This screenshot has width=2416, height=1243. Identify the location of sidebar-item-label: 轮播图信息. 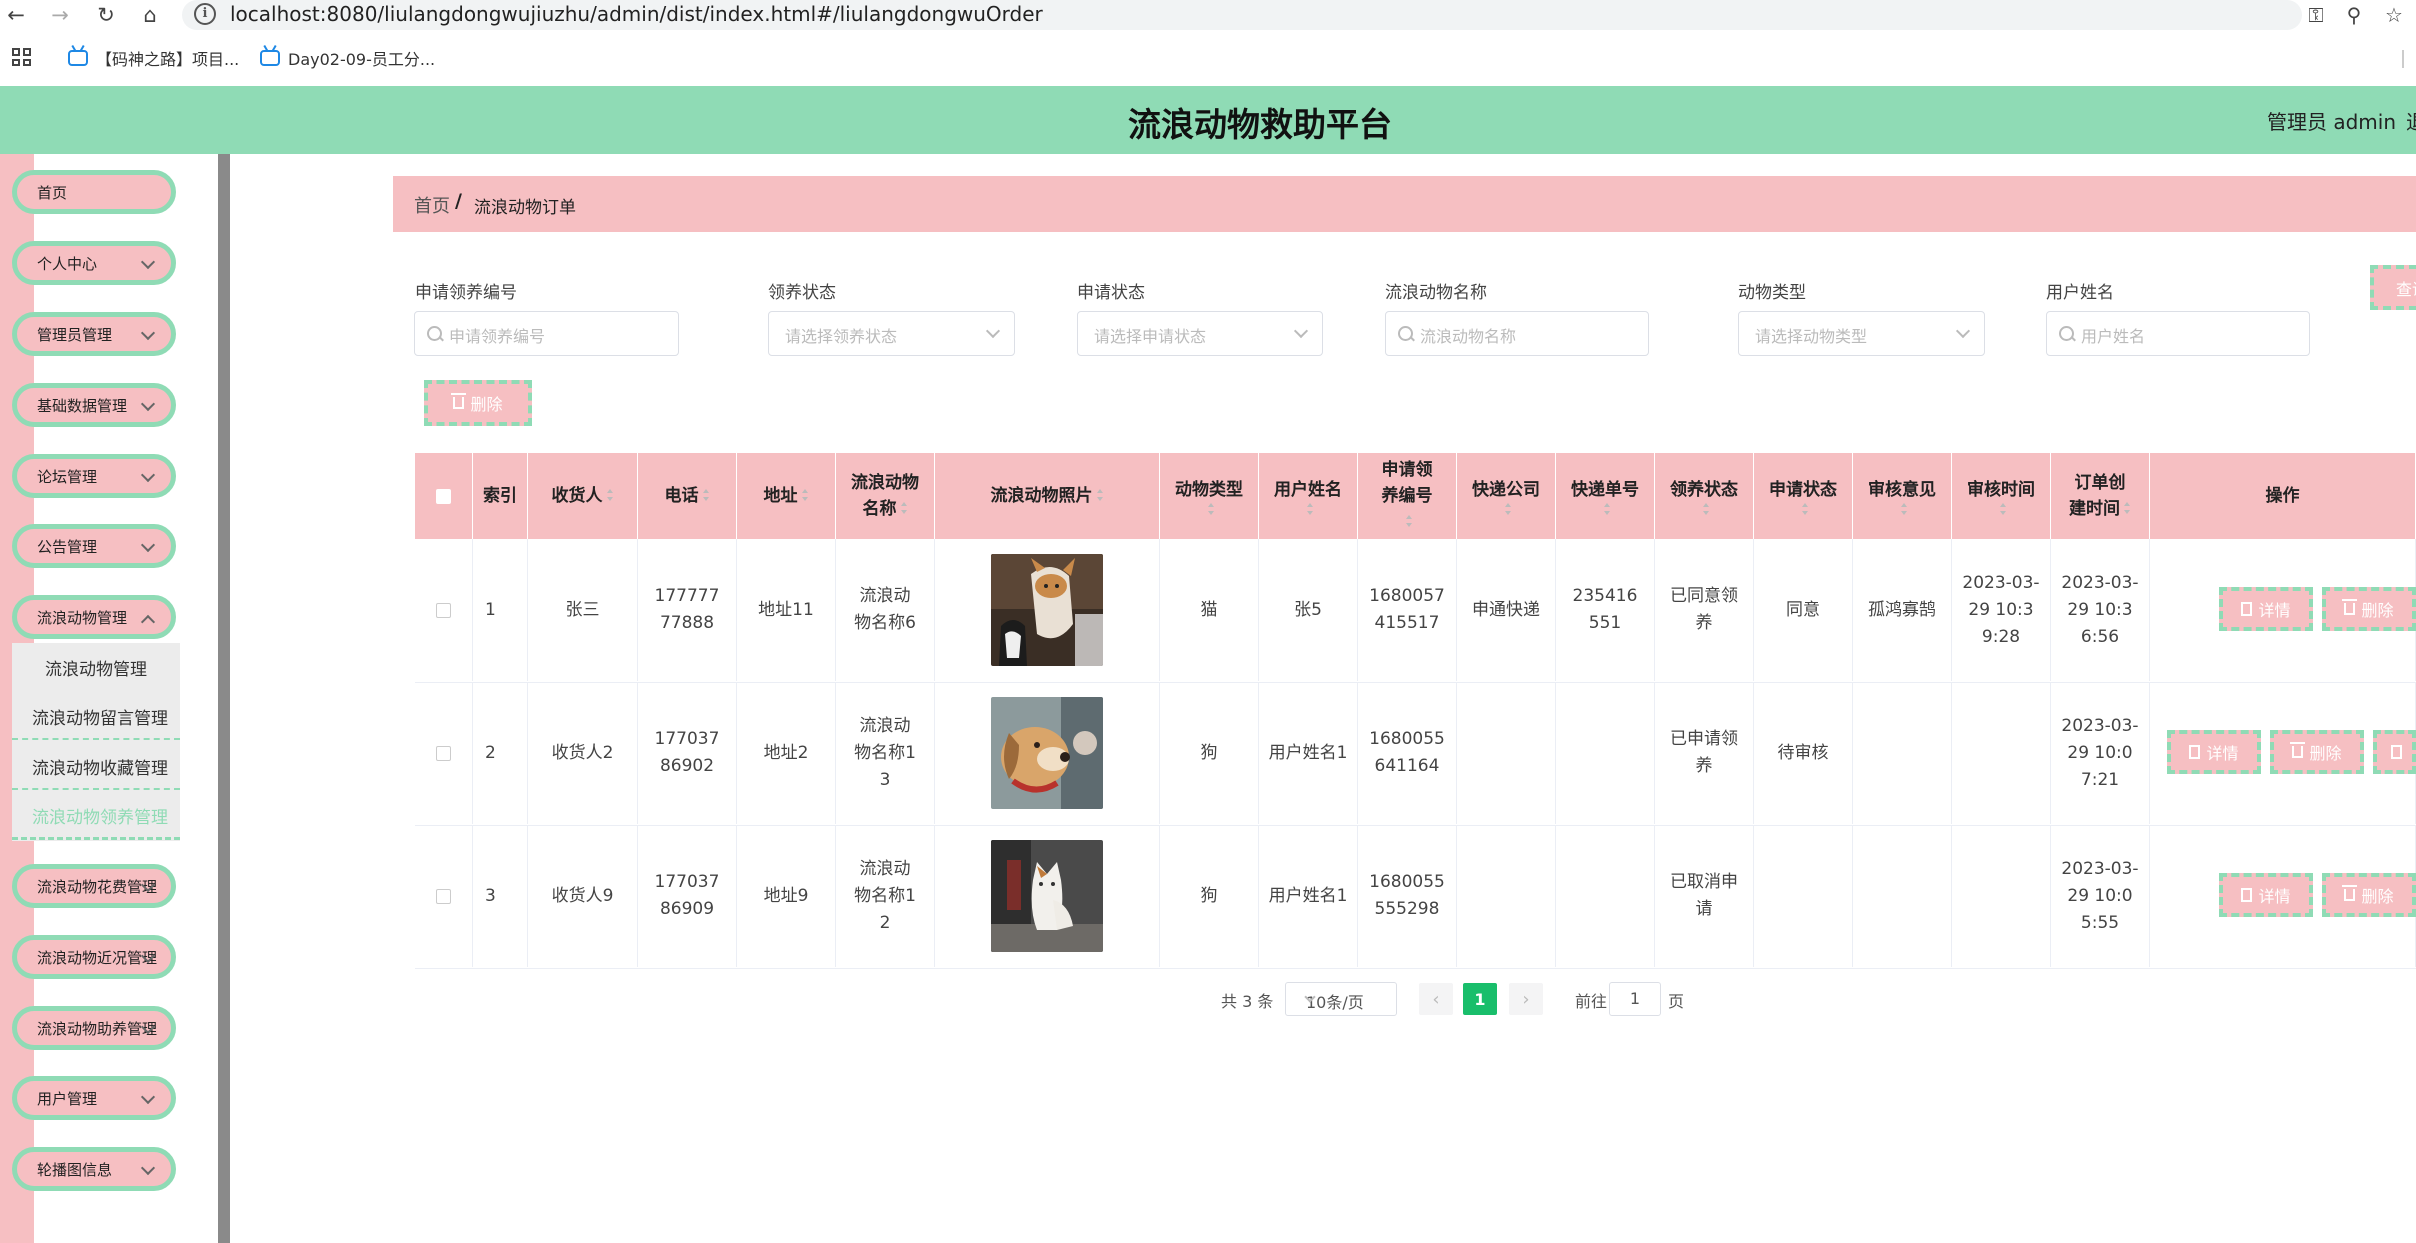
(75, 1169).